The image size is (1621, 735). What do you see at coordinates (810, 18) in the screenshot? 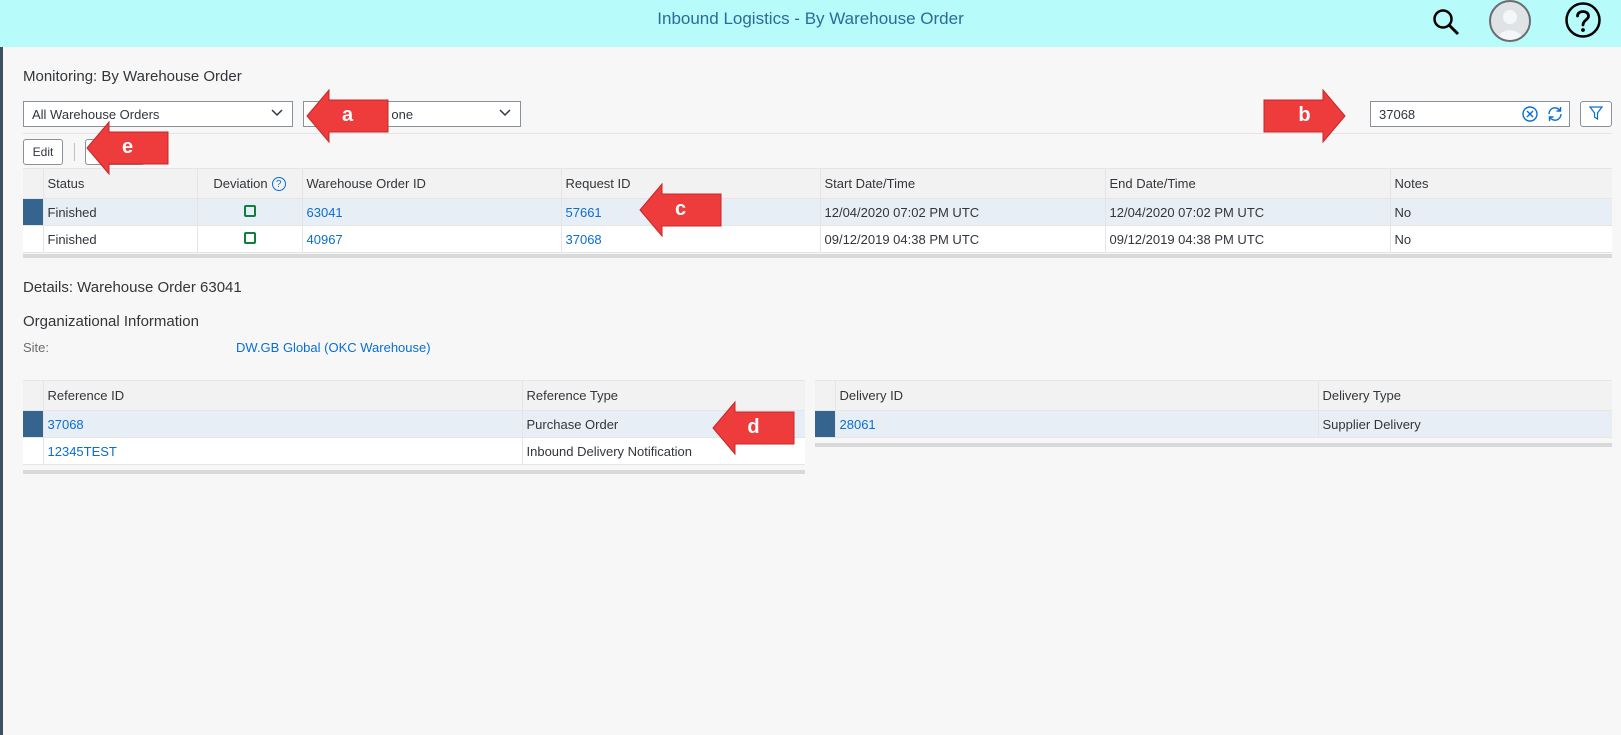
I see `app-title: Inbound Logistics - By Warehouse Order` at bounding box center [810, 18].